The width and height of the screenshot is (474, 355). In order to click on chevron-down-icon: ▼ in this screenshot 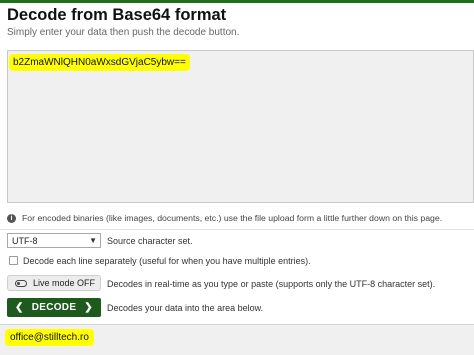, I will do `click(93, 240)`.